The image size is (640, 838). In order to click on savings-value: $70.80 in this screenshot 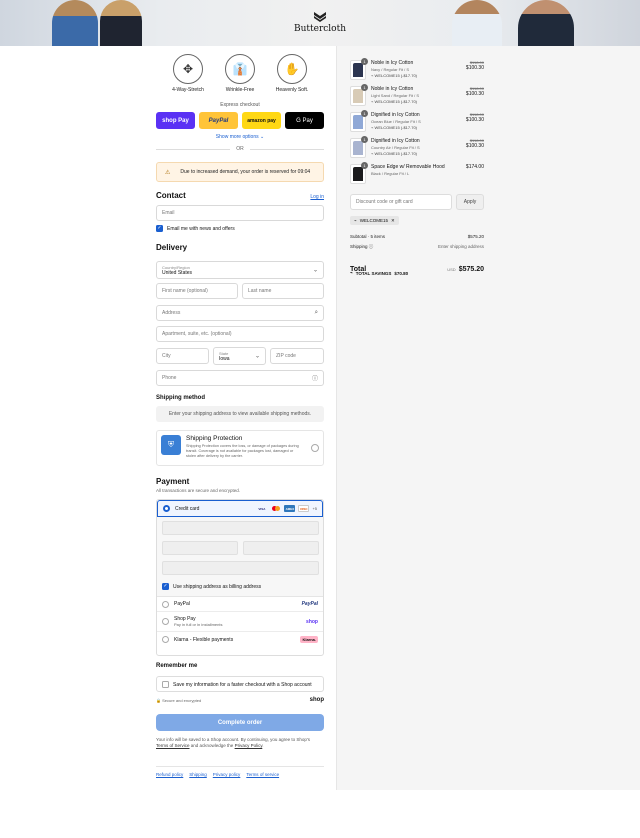, I will do `click(401, 273)`.